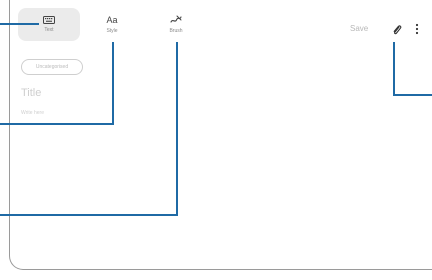 This screenshot has height=280, width=432. Describe the element at coordinates (57, 83) in the screenshot. I see `callout-line-style-mode` at that location.